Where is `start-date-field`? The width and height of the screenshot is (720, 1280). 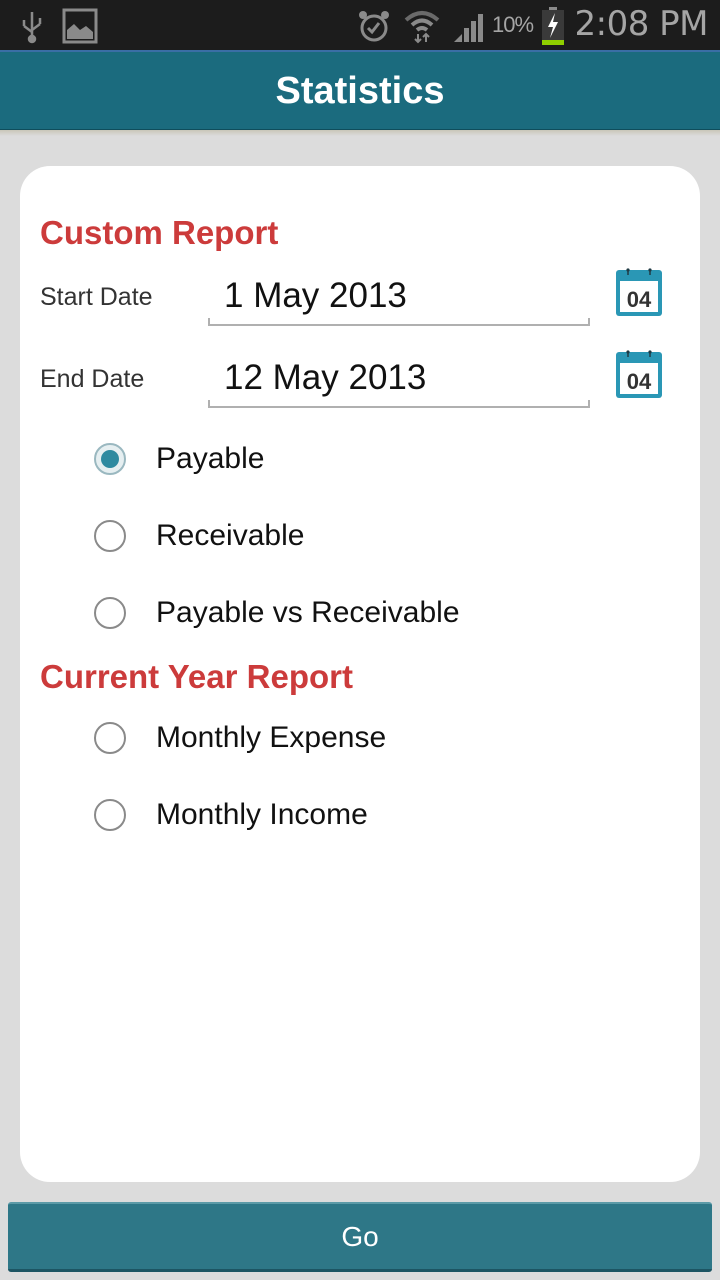
start-date-field is located at coordinates (399, 299).